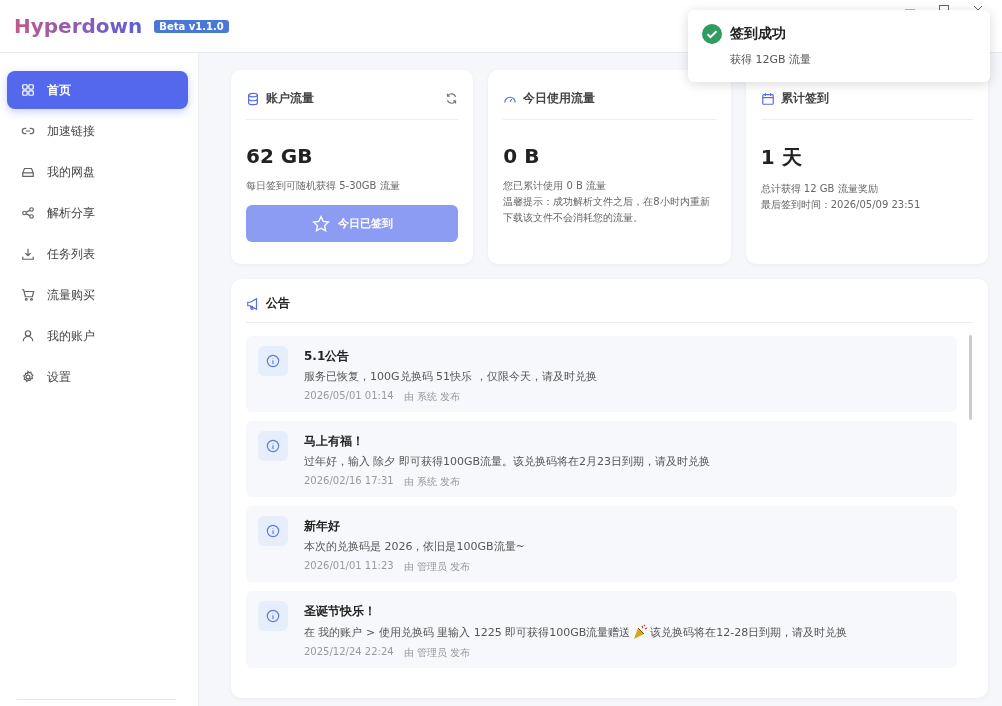  Describe the element at coordinates (280, 156) in the screenshot. I see `stat-value: 62 GB` at that location.